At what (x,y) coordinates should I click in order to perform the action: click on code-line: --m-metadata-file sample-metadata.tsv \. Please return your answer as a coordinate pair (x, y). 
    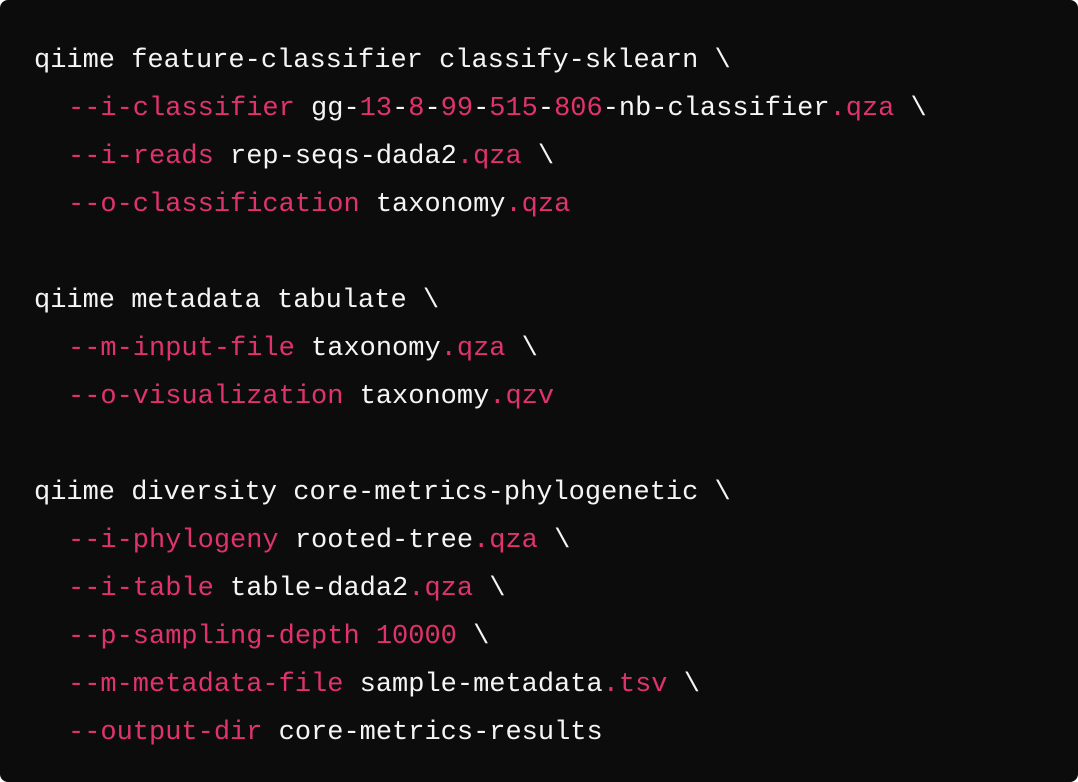
    Looking at the image, I should click on (556, 685).